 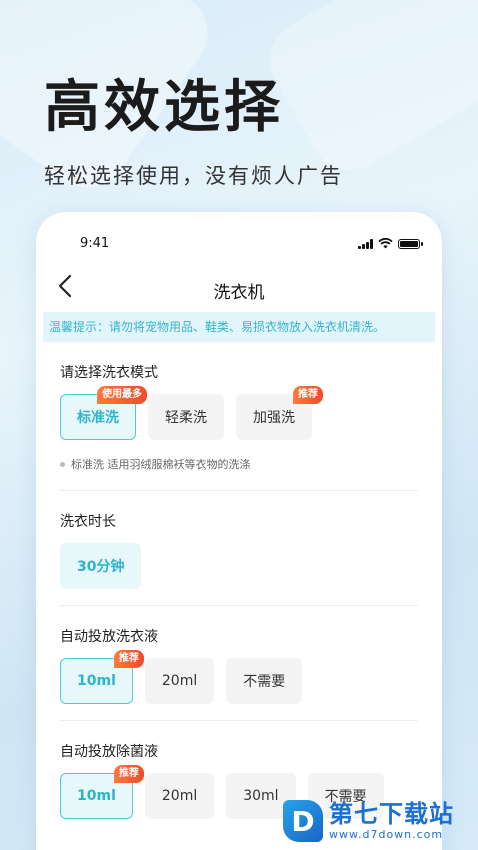 What do you see at coordinates (239, 293) in the screenshot?
I see `page-title: 洗衣机` at bounding box center [239, 293].